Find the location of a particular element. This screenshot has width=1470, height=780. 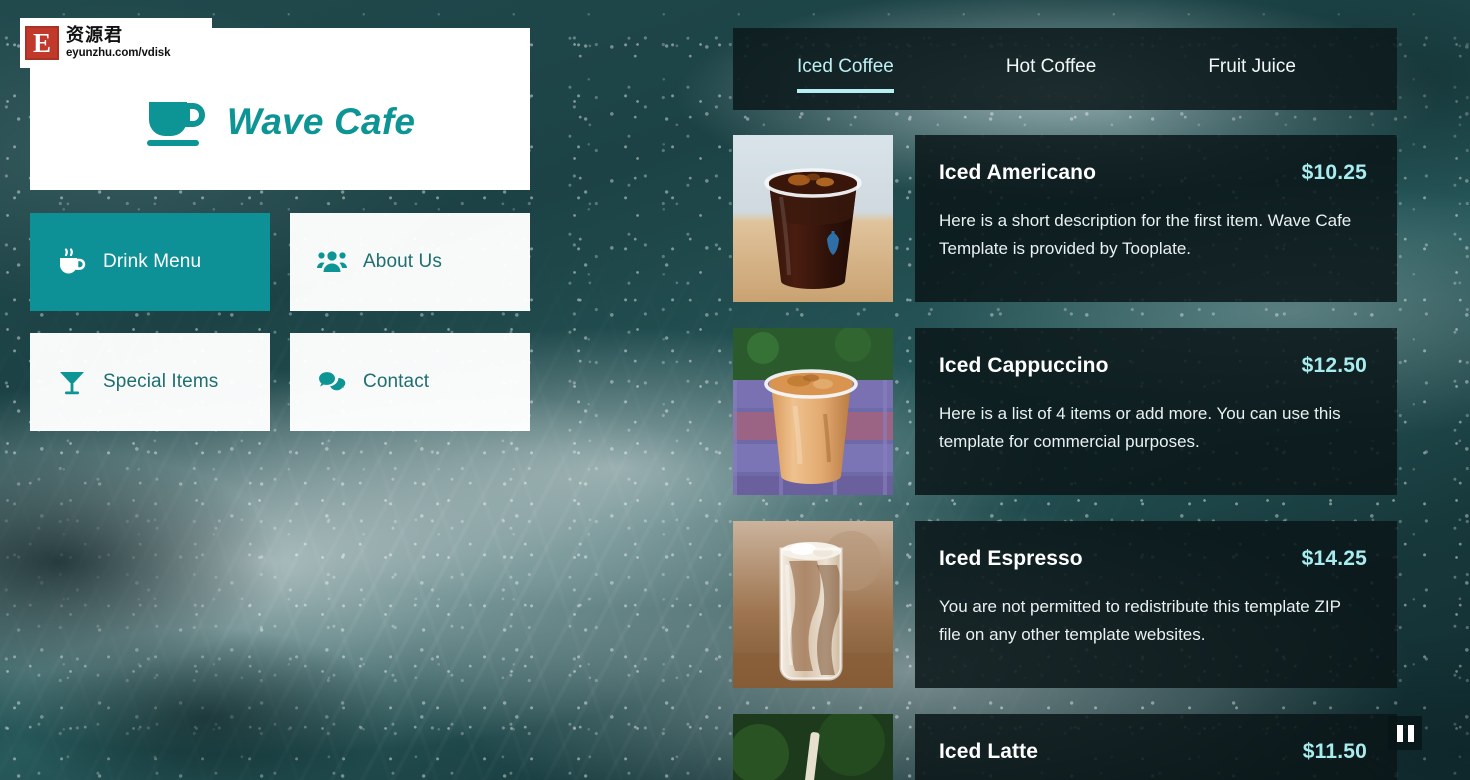

category-tabbar: Iced Coffee Hot Coffee Fruit Juice is located at coordinates (1065, 69).